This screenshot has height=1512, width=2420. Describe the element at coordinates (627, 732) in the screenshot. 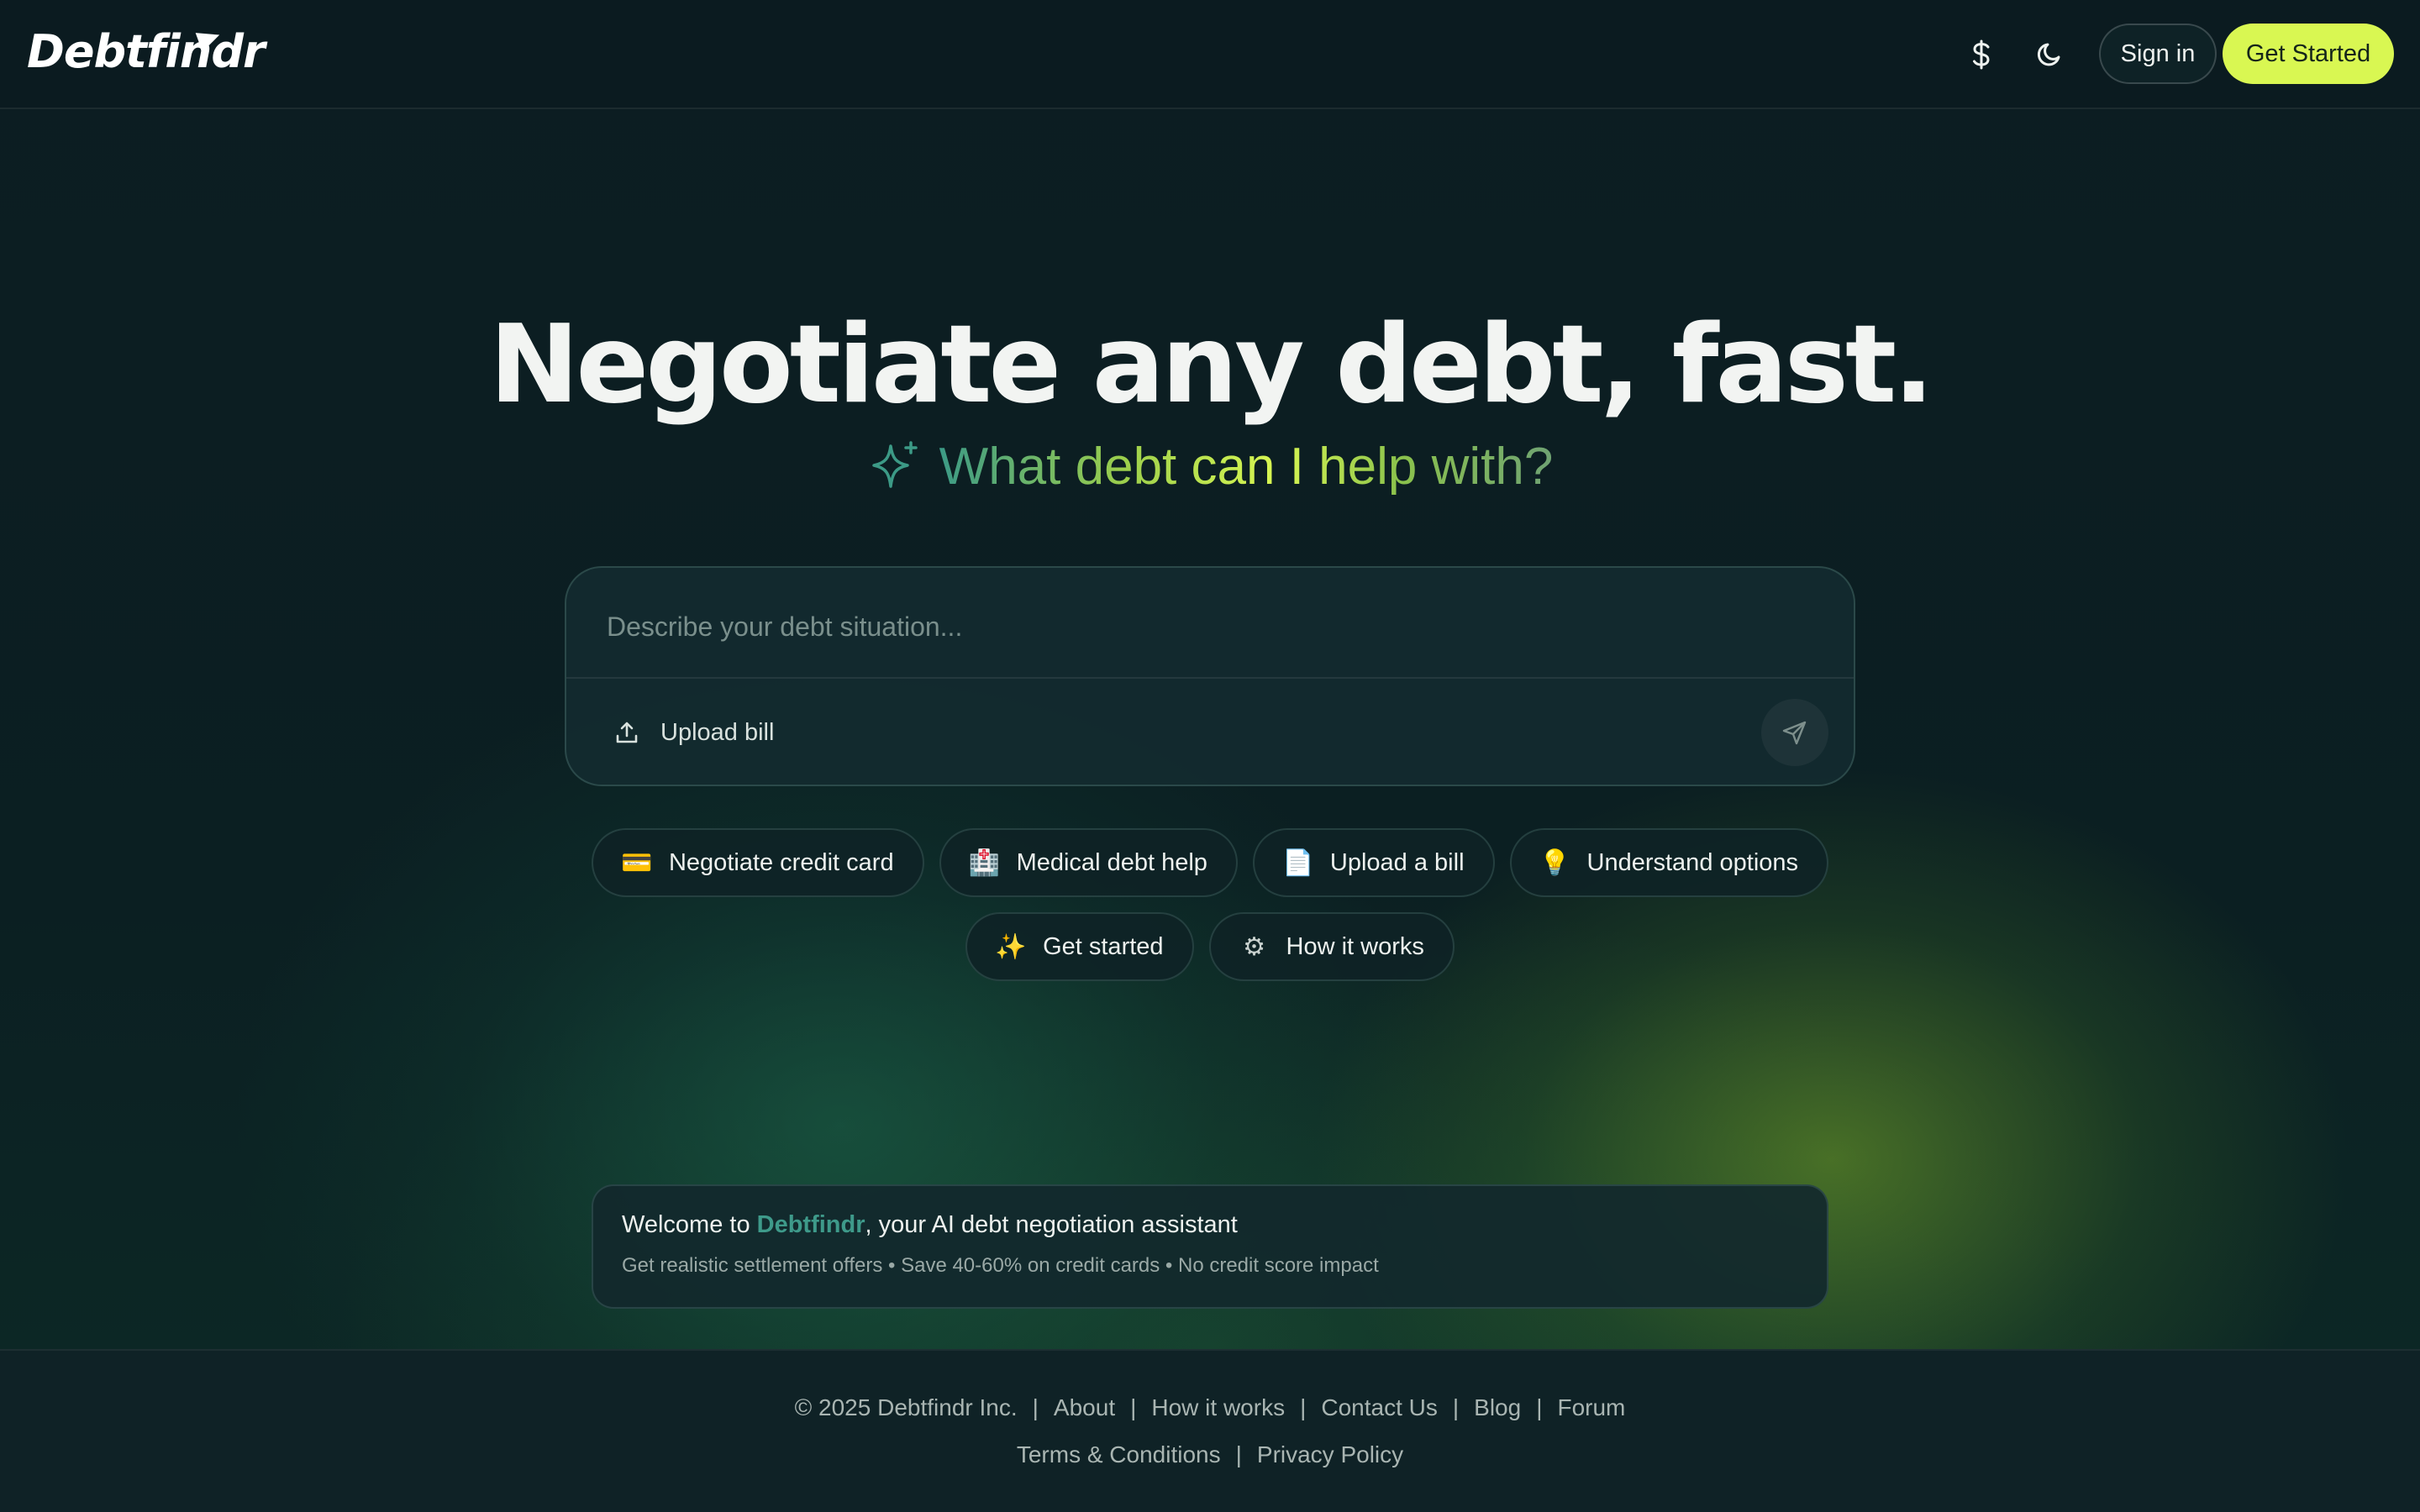

I see `upload-icon` at that location.